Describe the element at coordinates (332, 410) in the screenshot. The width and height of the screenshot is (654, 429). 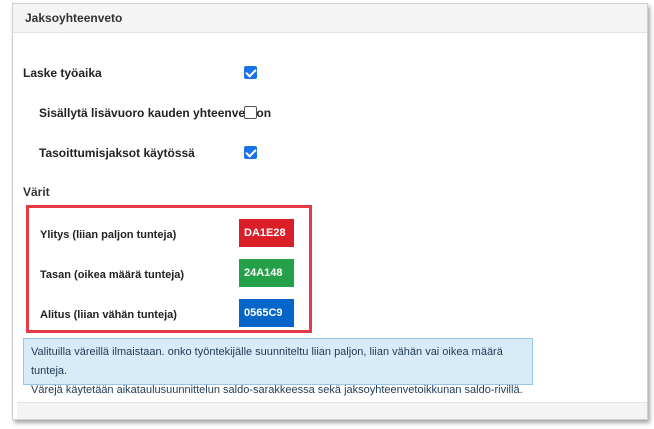
I see `next-panel-header` at that location.